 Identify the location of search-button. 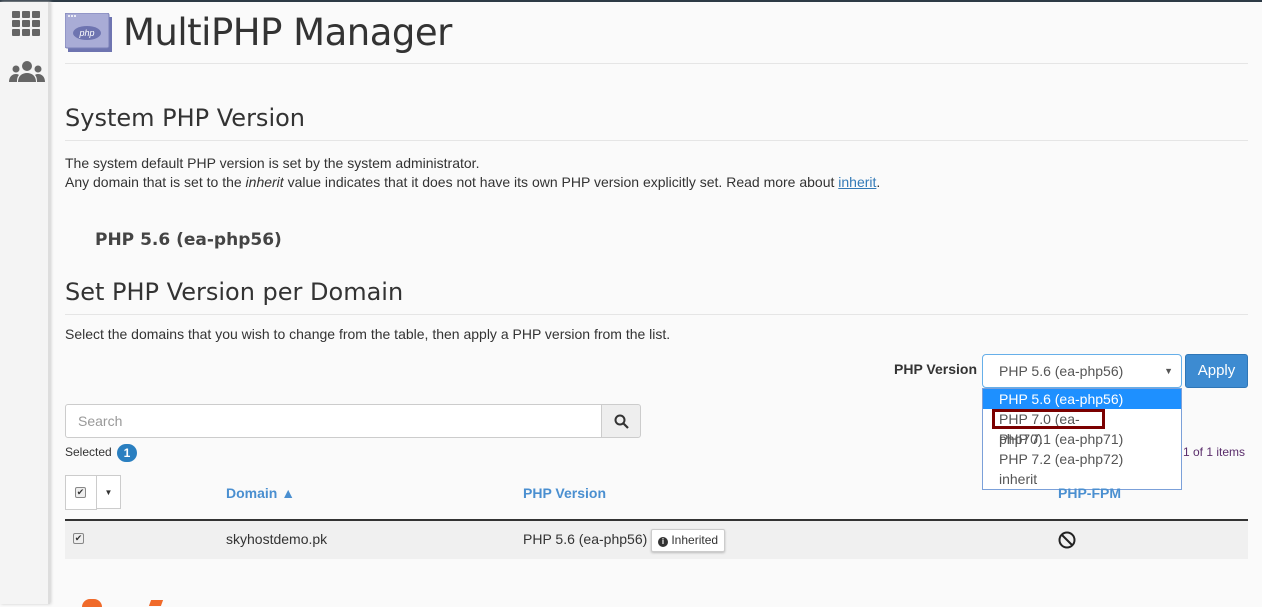
(621, 421).